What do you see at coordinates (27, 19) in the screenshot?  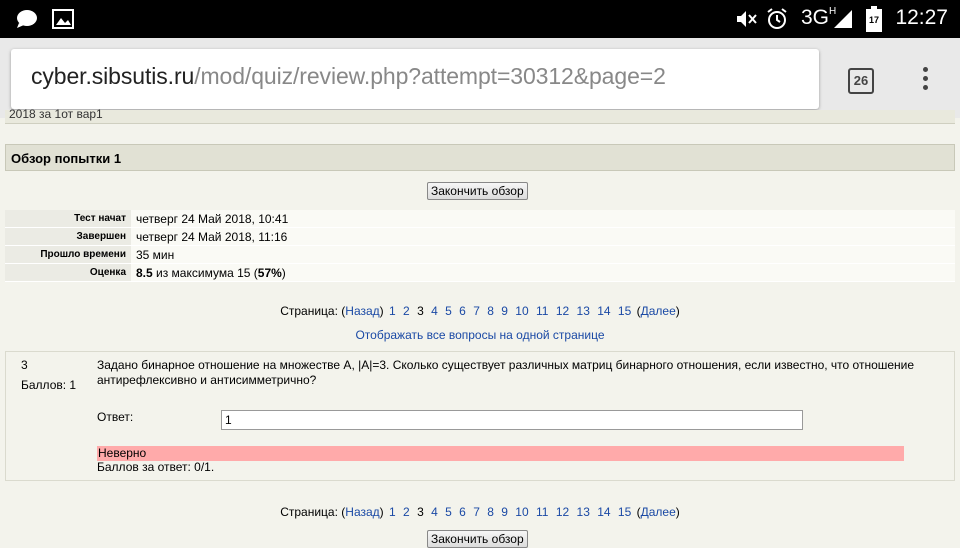 I see `chat-notification-icon` at bounding box center [27, 19].